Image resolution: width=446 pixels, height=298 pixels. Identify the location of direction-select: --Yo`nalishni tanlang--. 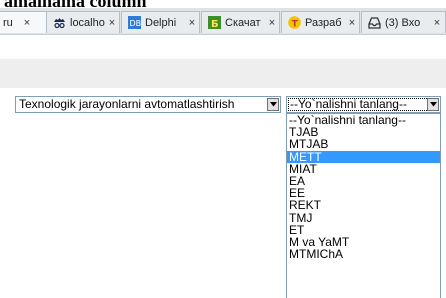
(363, 104).